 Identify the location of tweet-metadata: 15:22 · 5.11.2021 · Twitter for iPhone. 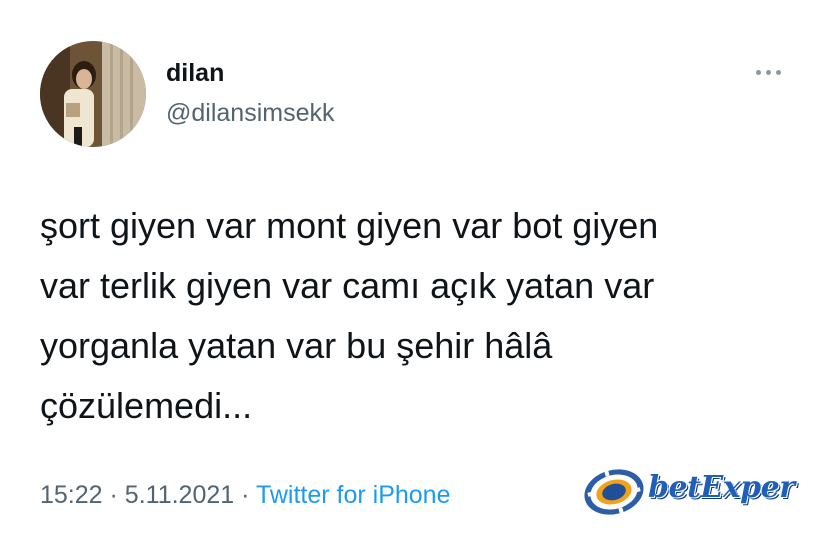
(245, 495).